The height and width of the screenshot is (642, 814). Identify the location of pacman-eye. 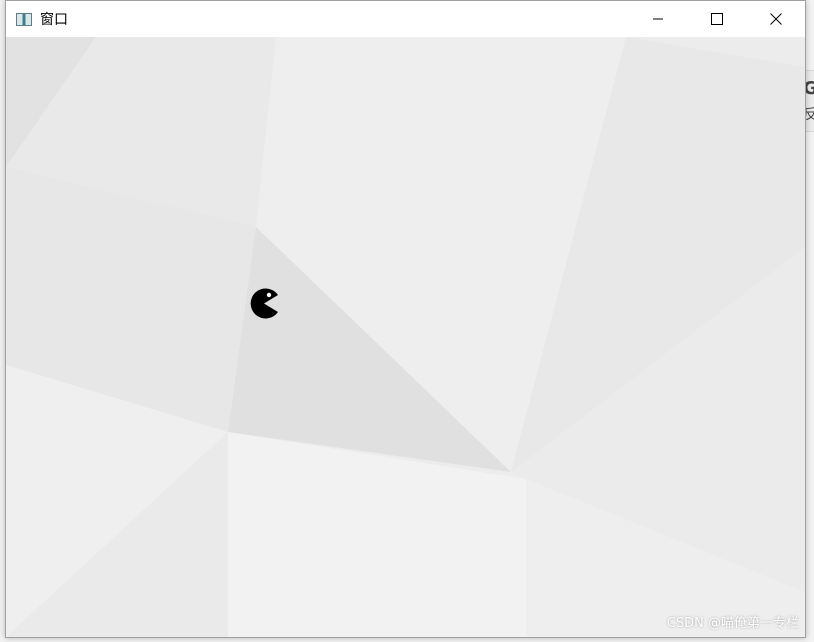
(269, 295).